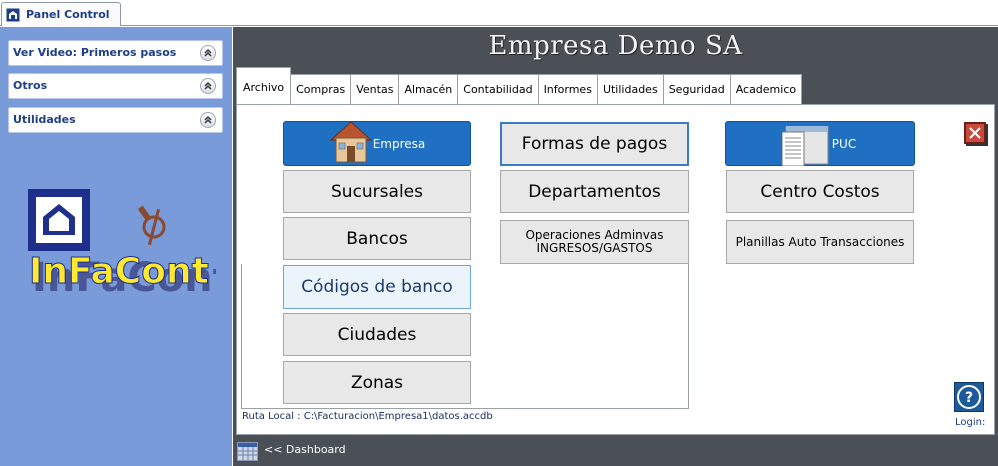  Describe the element at coordinates (377, 191) in the screenshot. I see `sucursales-button: Sucursales` at that location.